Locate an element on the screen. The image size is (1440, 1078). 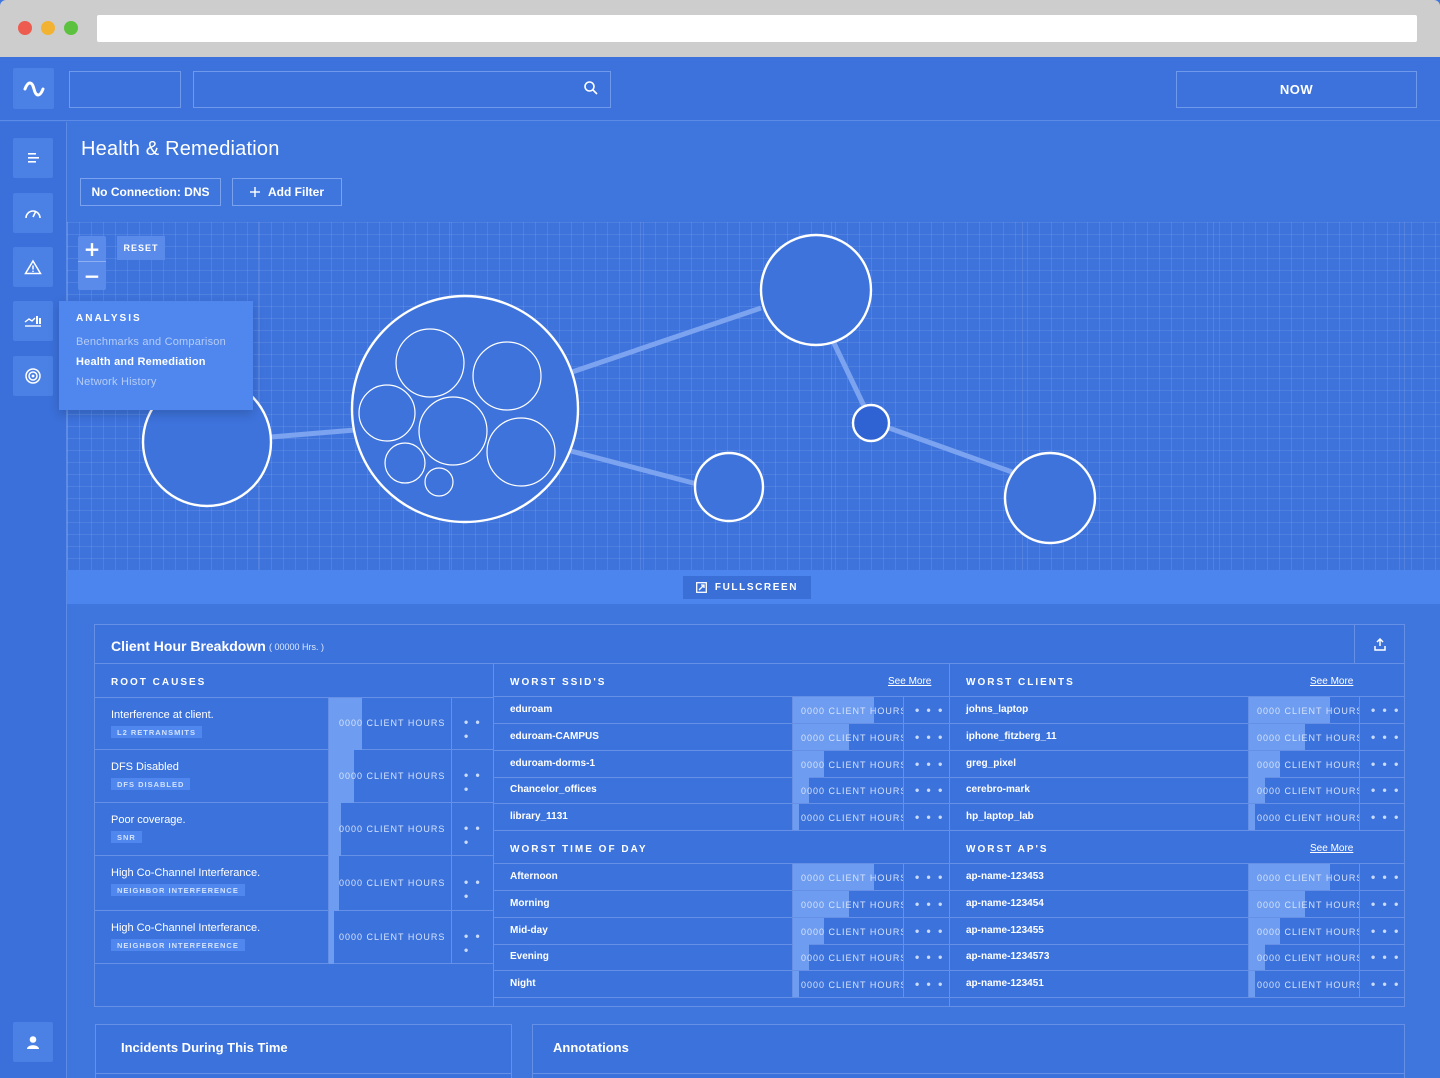
filter-chip: No Connection: DNS is located at coordinates (150, 192).